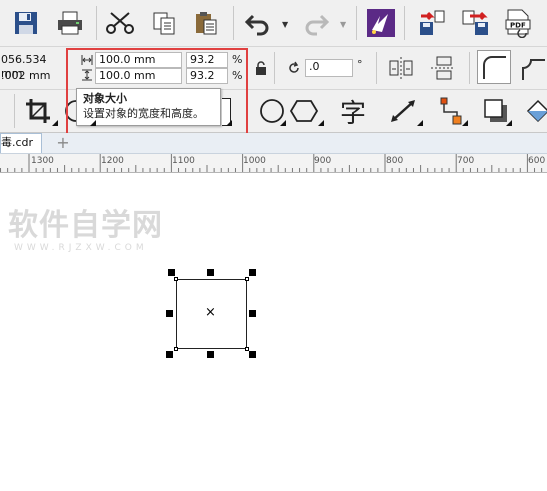 This screenshot has height=491, width=547. I want to click on rotation-field: .0, so click(329, 68).